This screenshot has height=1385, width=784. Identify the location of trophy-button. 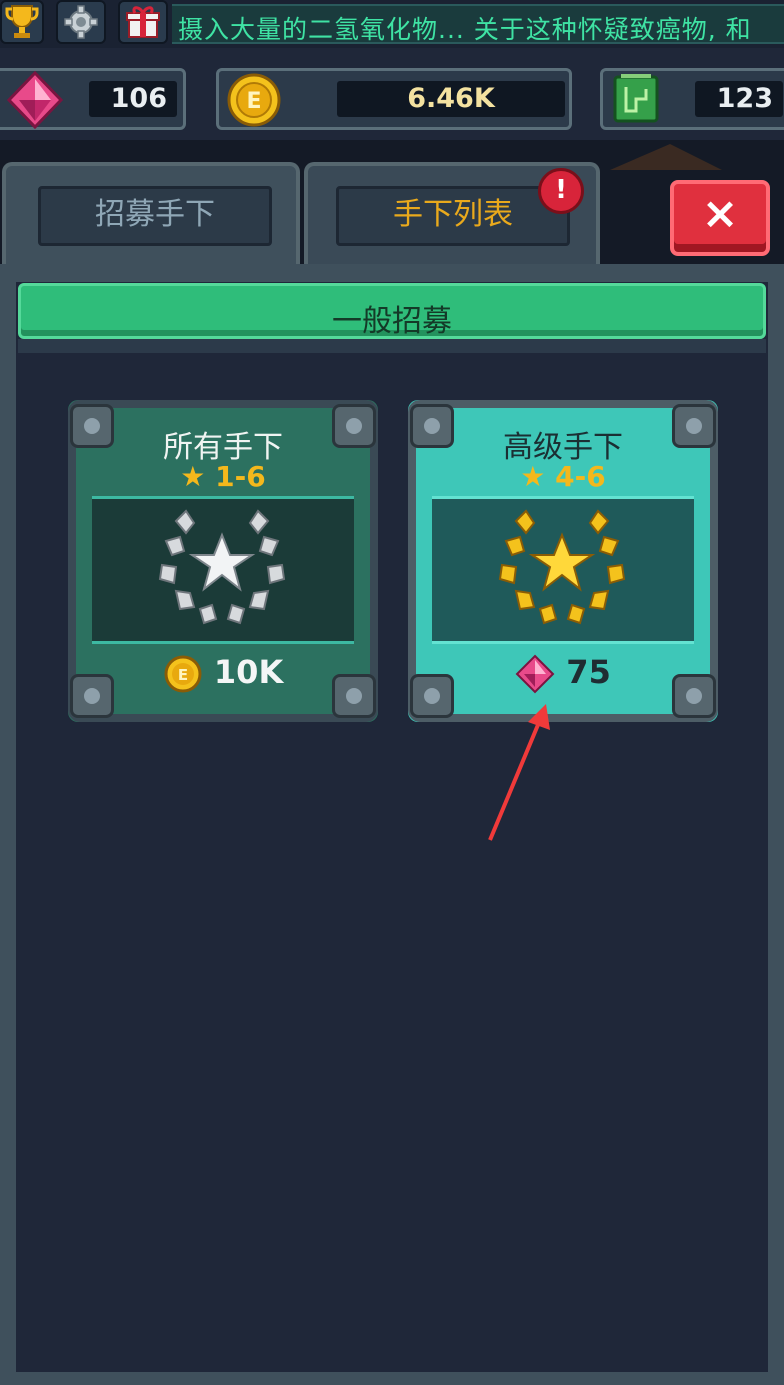
(22, 22).